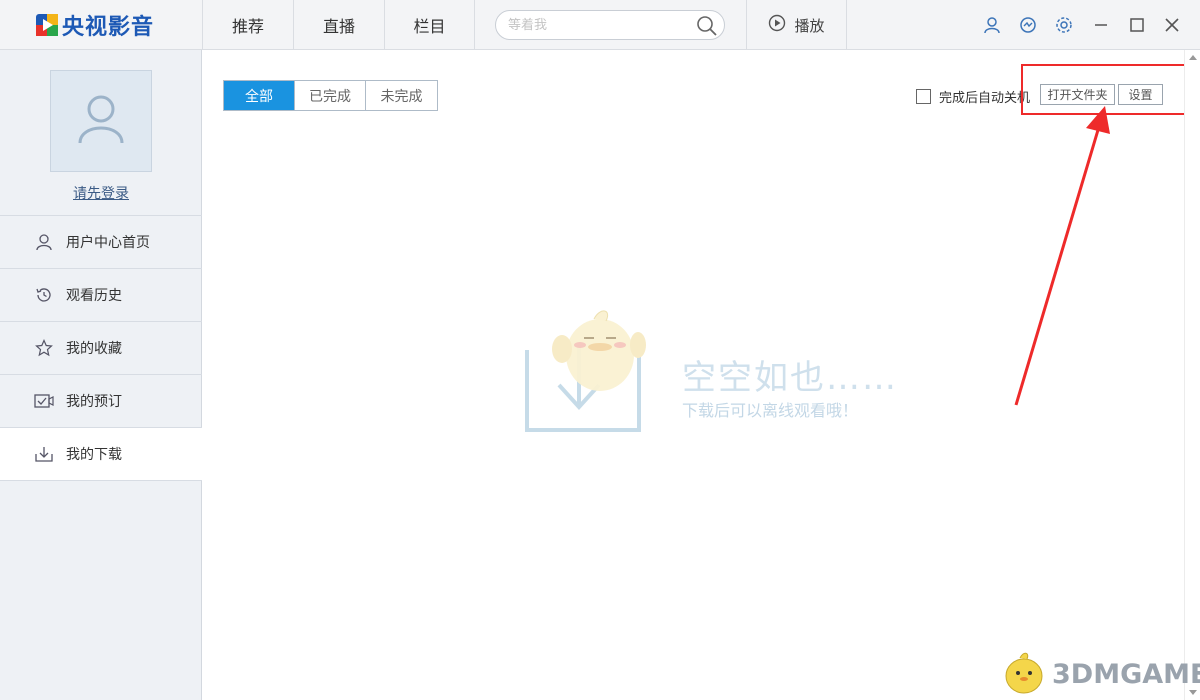  I want to click on sidebar-item-label: 观看历史, so click(94, 296).